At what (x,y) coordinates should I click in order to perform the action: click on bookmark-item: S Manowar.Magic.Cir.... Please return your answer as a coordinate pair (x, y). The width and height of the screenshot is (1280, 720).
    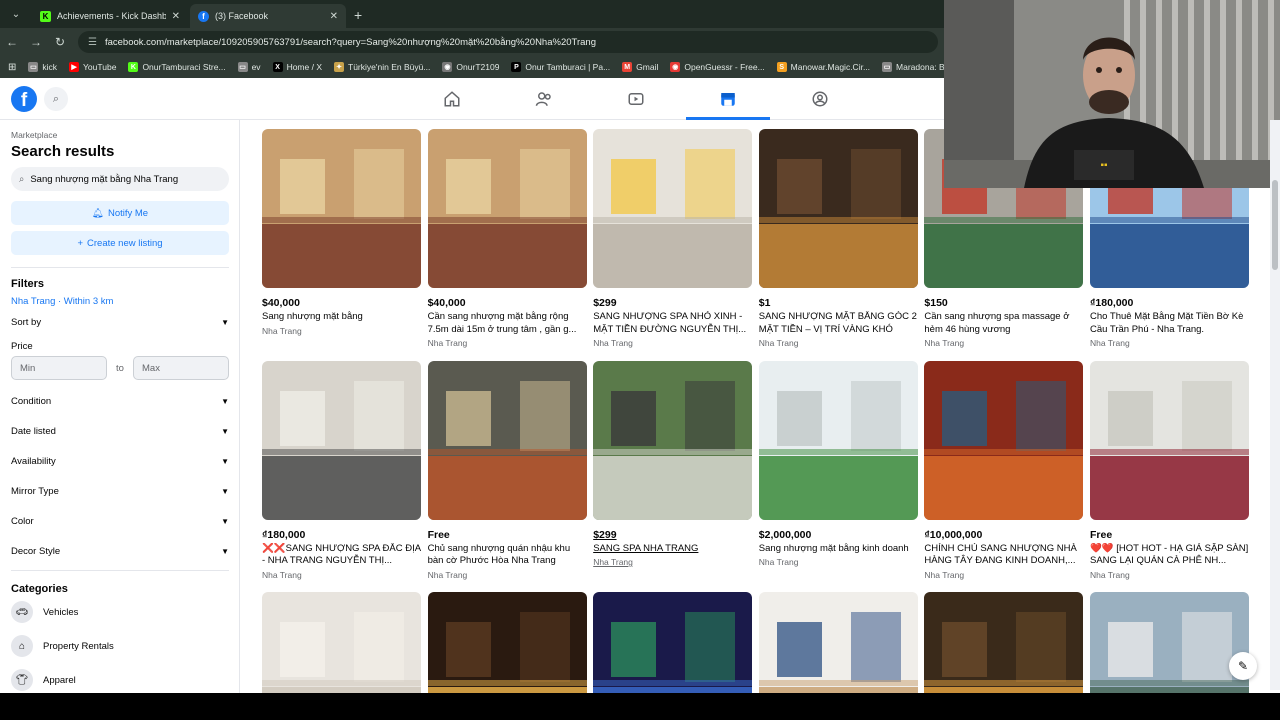
    Looking at the image, I should click on (823, 67).